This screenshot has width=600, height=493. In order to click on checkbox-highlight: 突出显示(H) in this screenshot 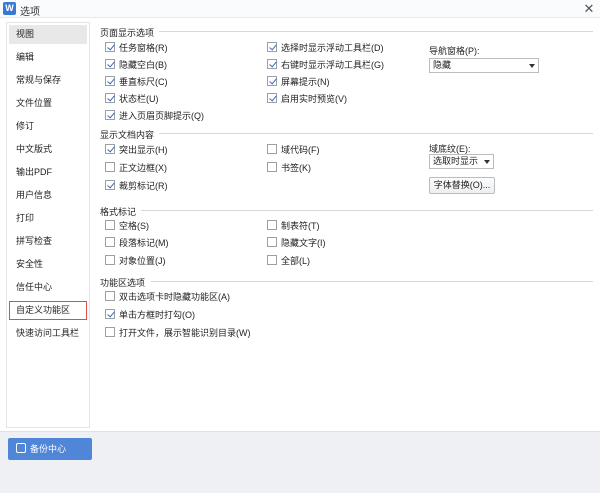, I will do `click(136, 150)`.